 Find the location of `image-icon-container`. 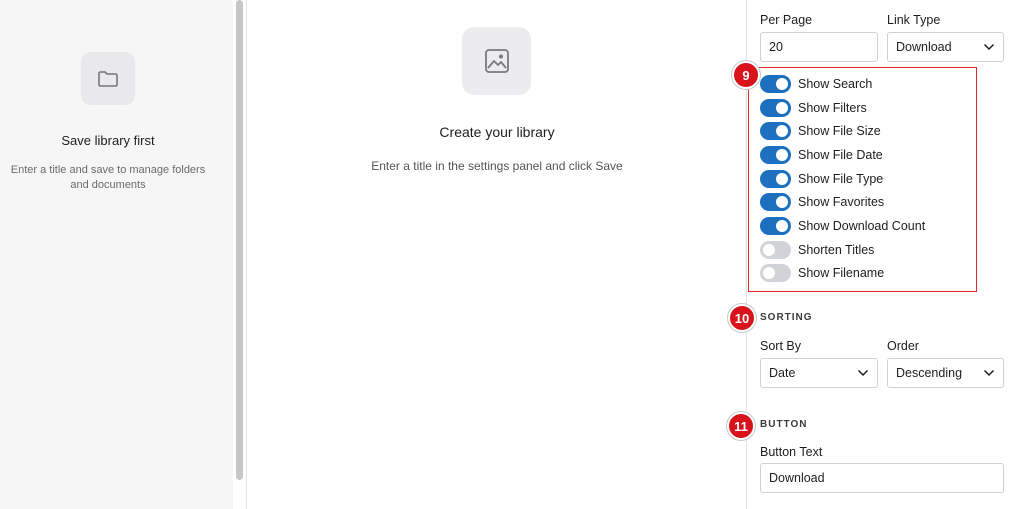

image-icon-container is located at coordinates (496, 61).